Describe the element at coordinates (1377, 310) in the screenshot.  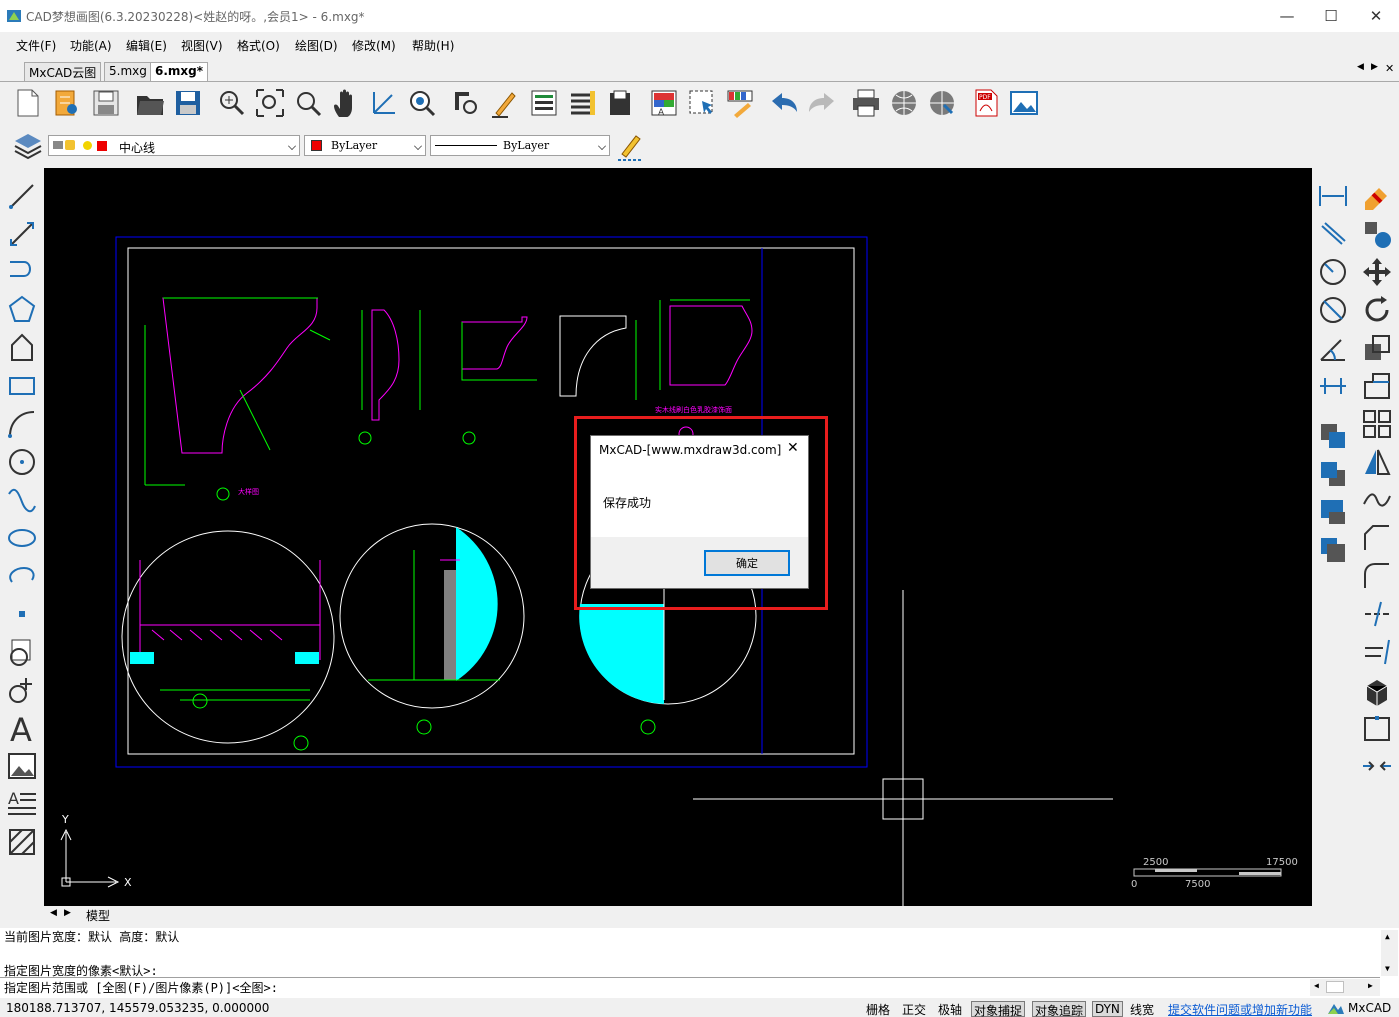
I see `rotate-icon` at that location.